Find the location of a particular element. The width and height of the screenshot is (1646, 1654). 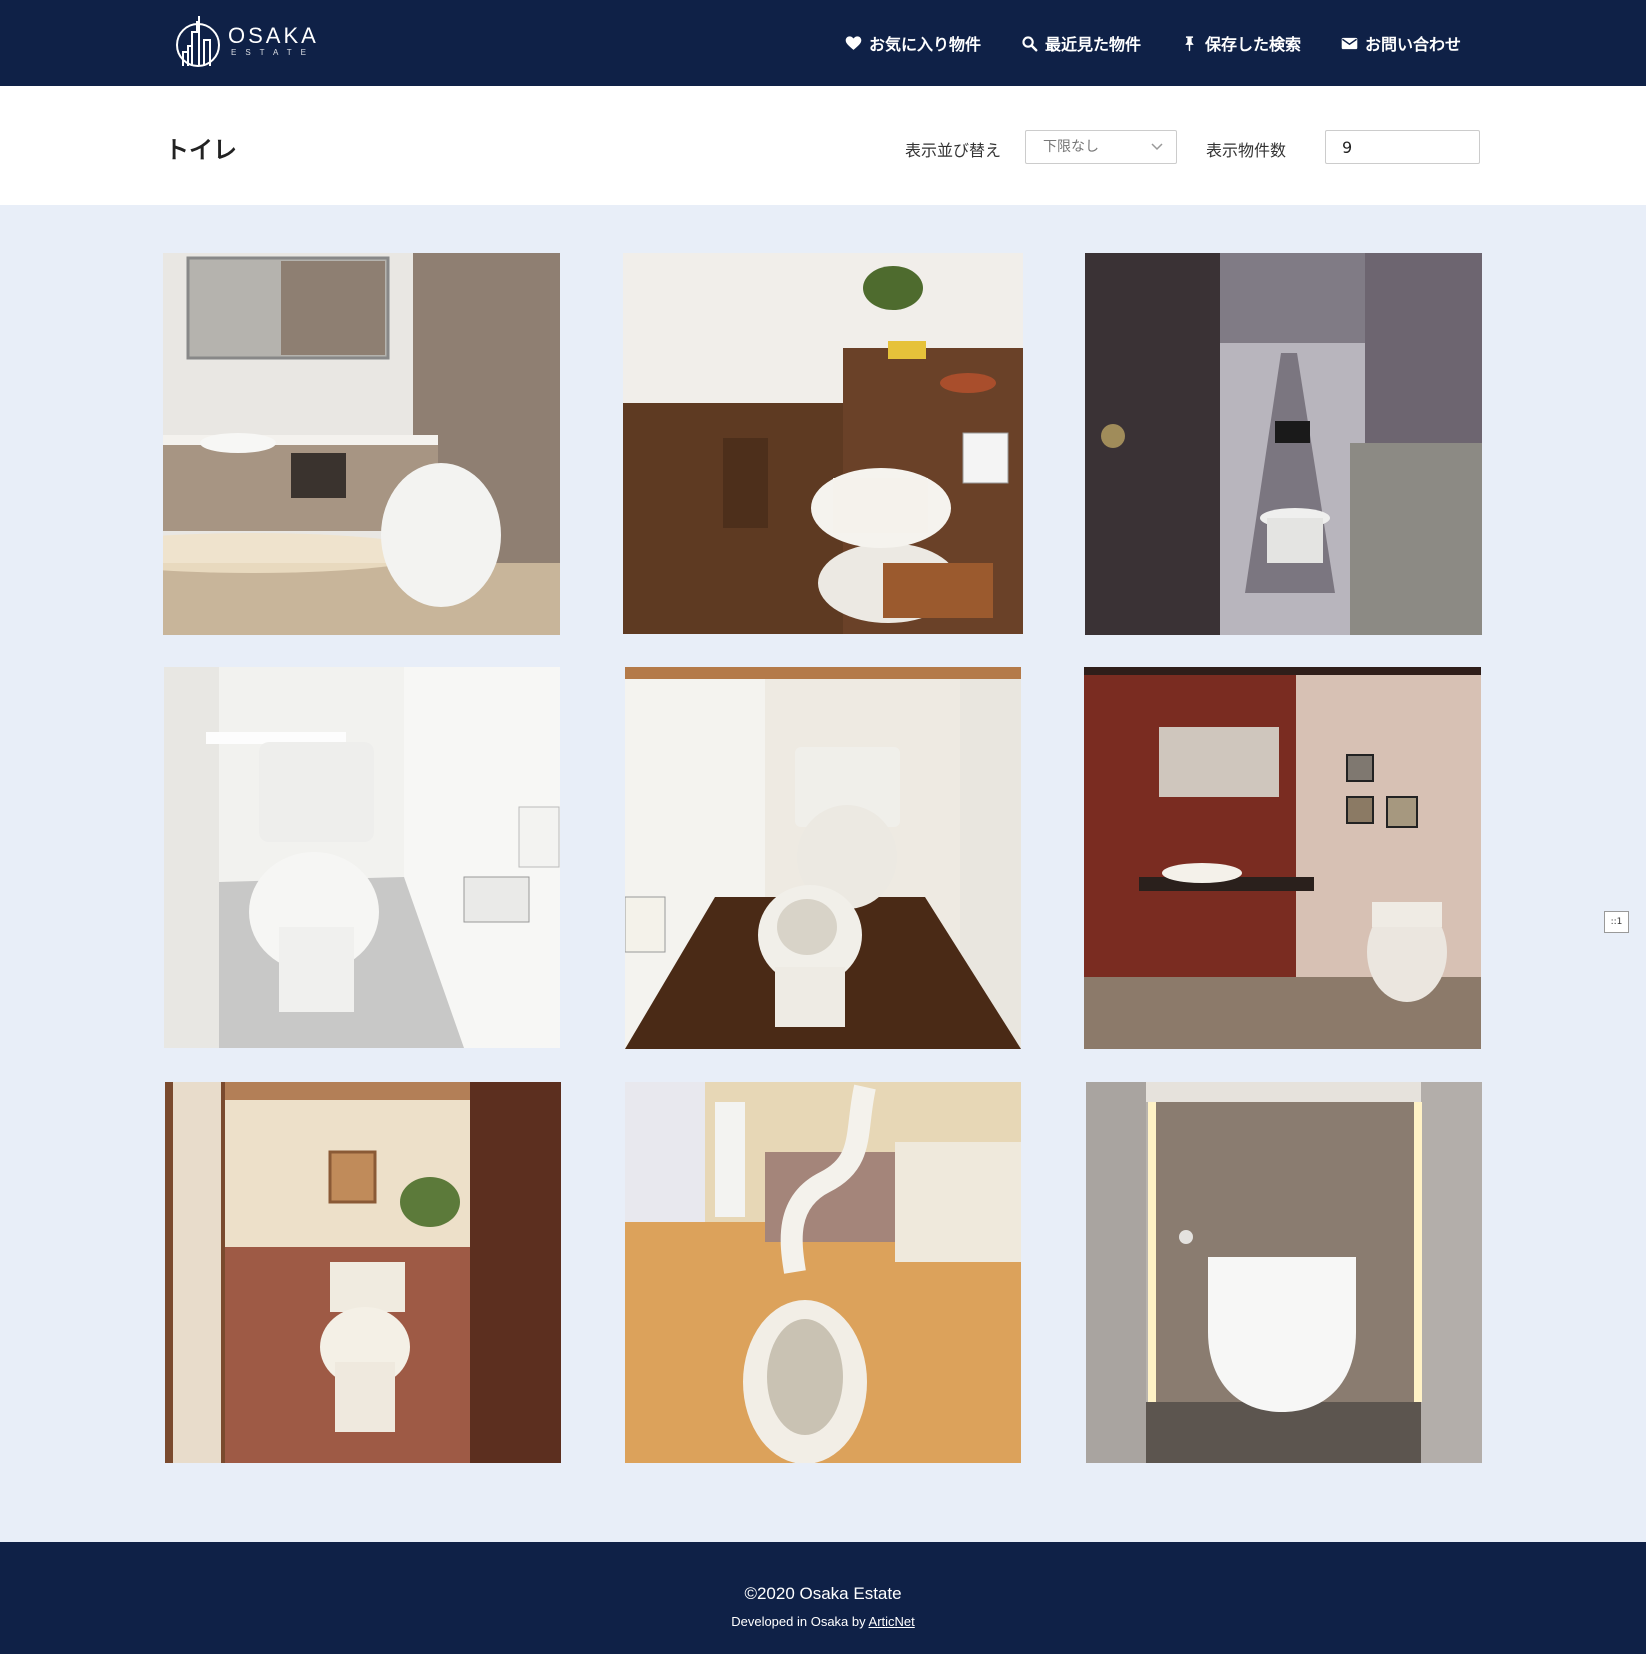

city-logo-icon is located at coordinates (198, 41).